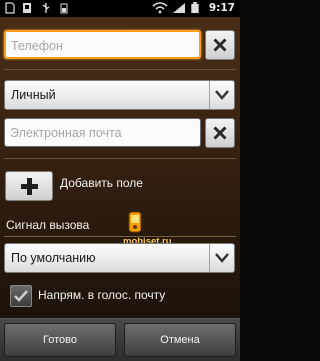 The width and height of the screenshot is (320, 361). Describe the element at coordinates (221, 8) in the screenshot. I see `clock: 9:17` at that location.